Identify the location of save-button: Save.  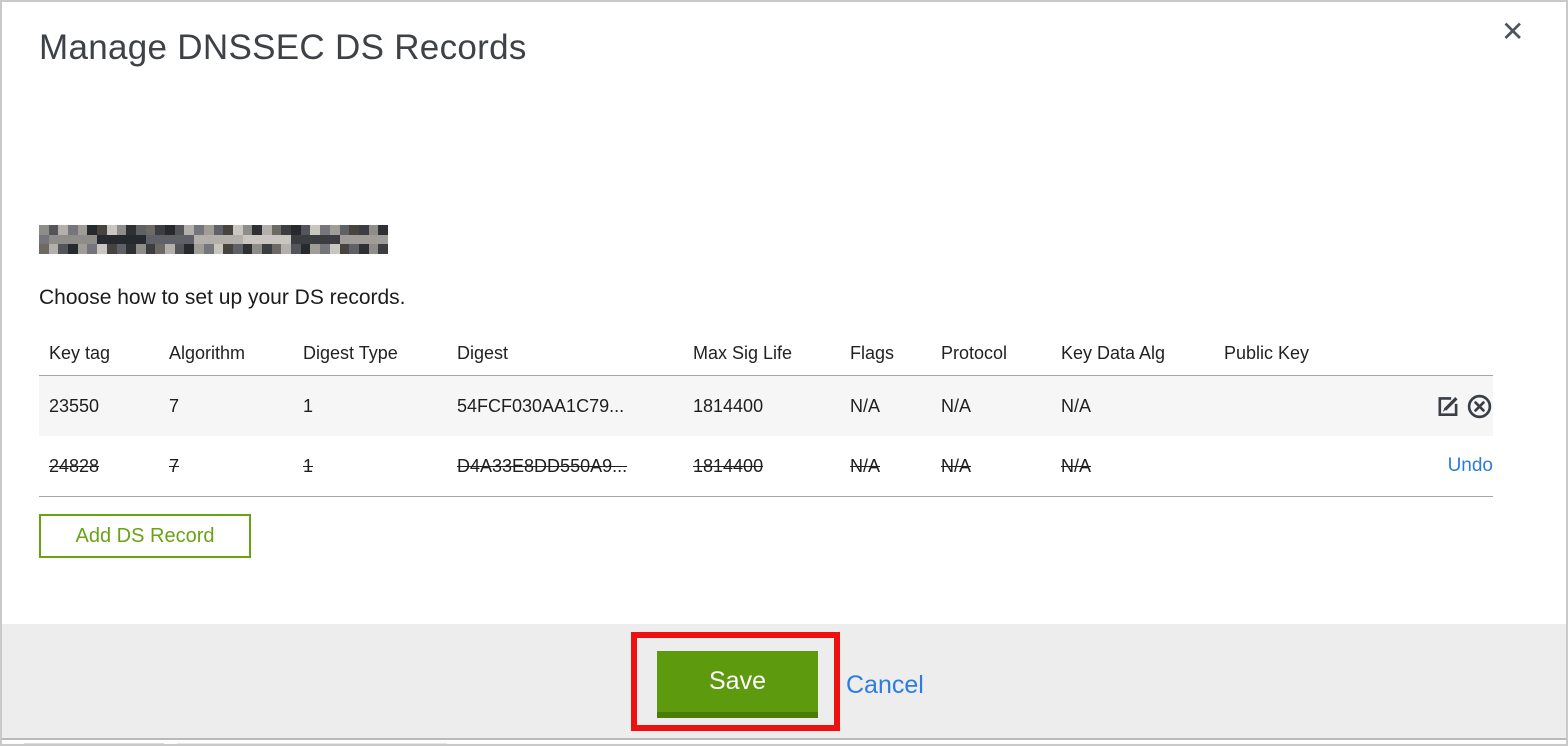
(737, 684).